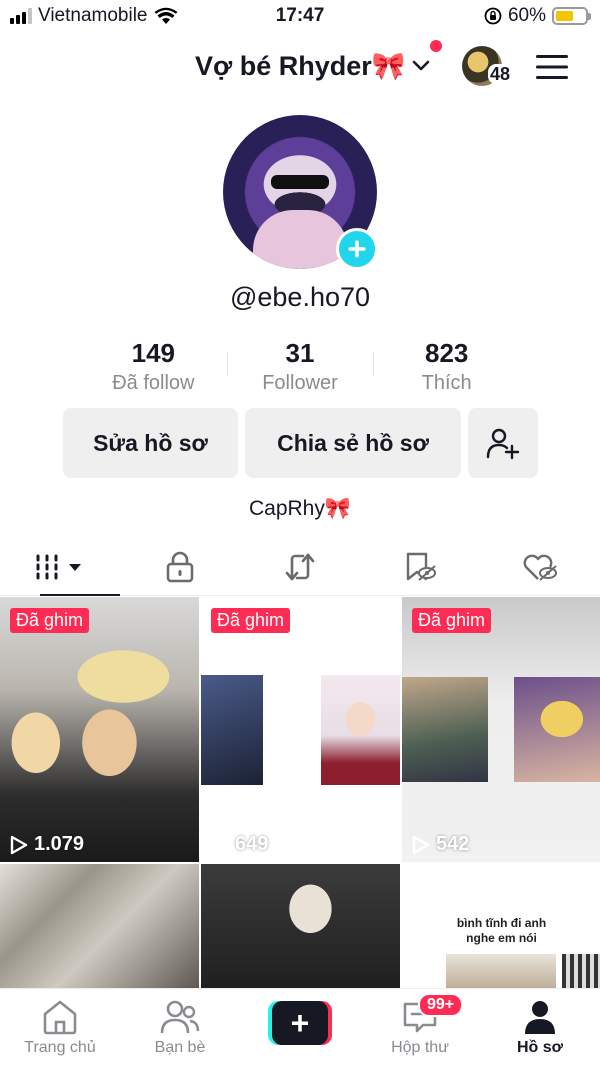 The width and height of the screenshot is (600, 1067). I want to click on profile-header: Vợ bé Rhyder🎀 48, so click(300, 68).